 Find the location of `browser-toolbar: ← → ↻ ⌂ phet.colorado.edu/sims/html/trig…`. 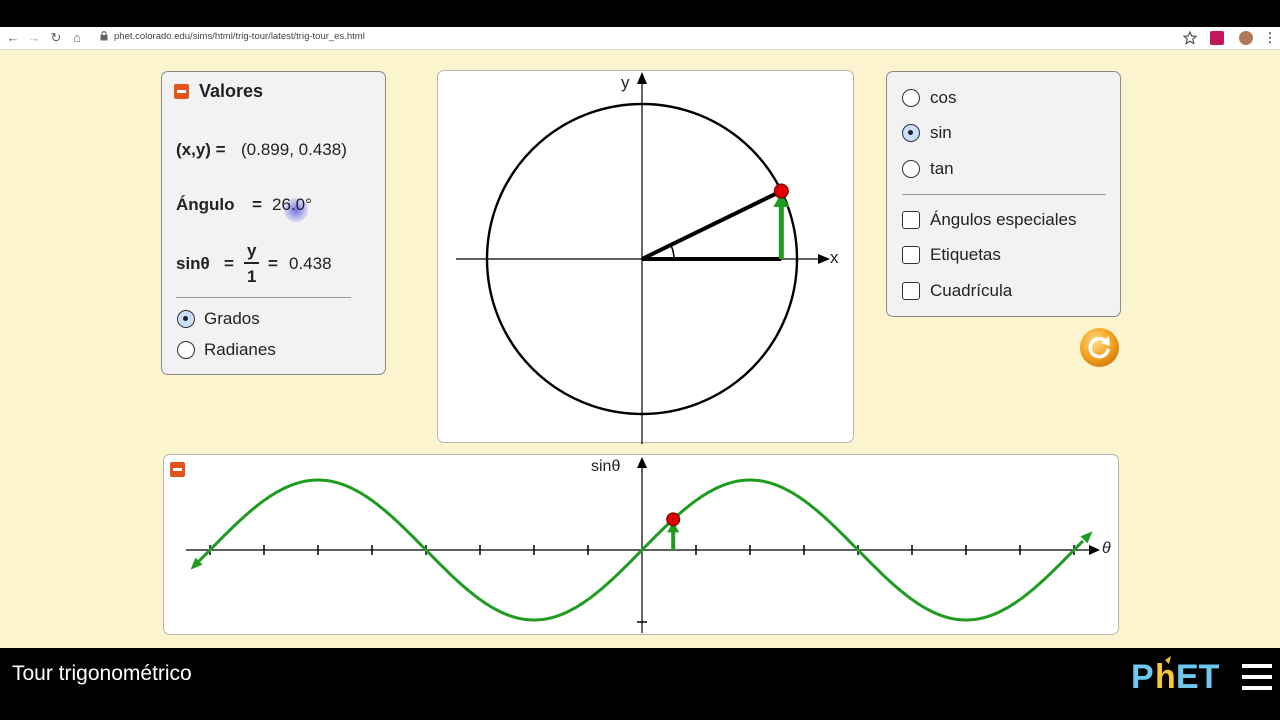

browser-toolbar: ← → ↻ ⌂ phet.colorado.edu/sims/html/trig… is located at coordinates (640, 38).